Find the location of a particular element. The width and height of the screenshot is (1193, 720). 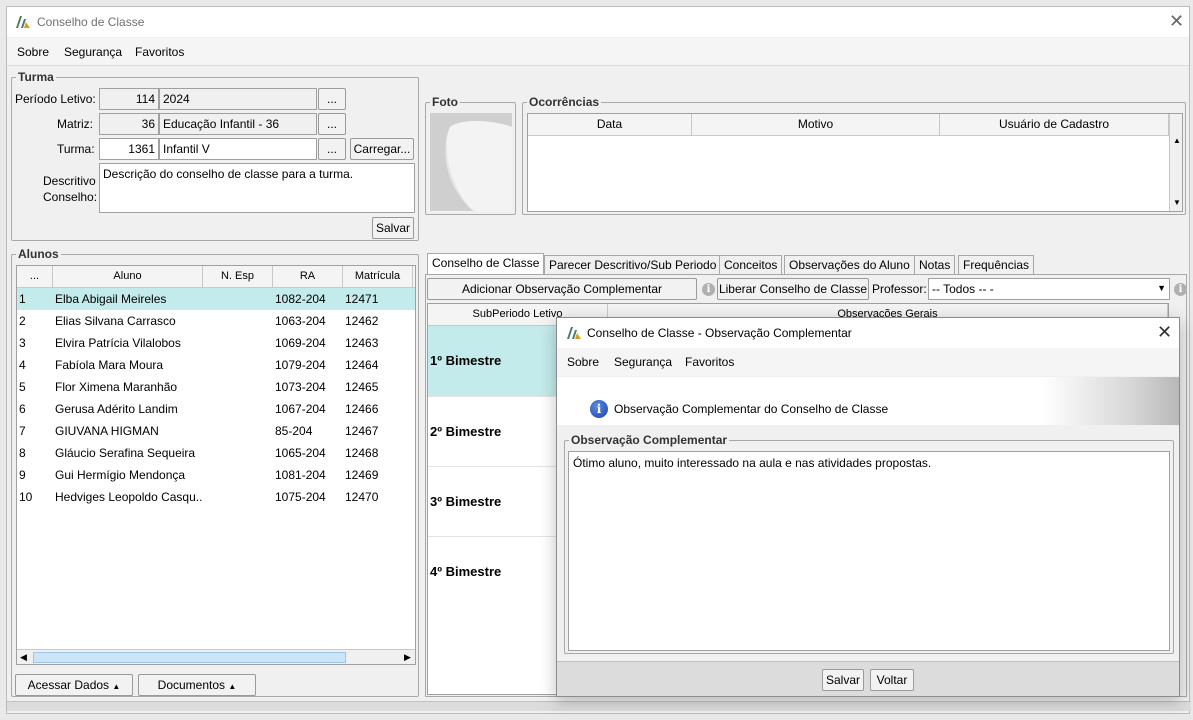

table-row: 4 Fabíola Mara Moura 1079-204 12464 is located at coordinates (216, 365).